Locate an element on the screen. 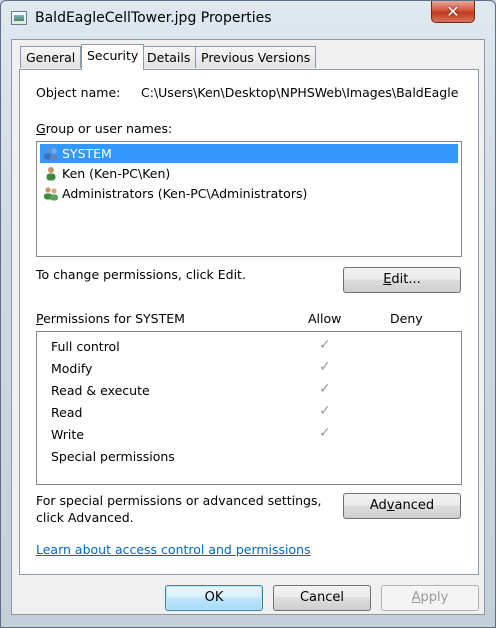 This screenshot has width=496, height=628. list-item-system: SYSTEM is located at coordinates (249, 153).